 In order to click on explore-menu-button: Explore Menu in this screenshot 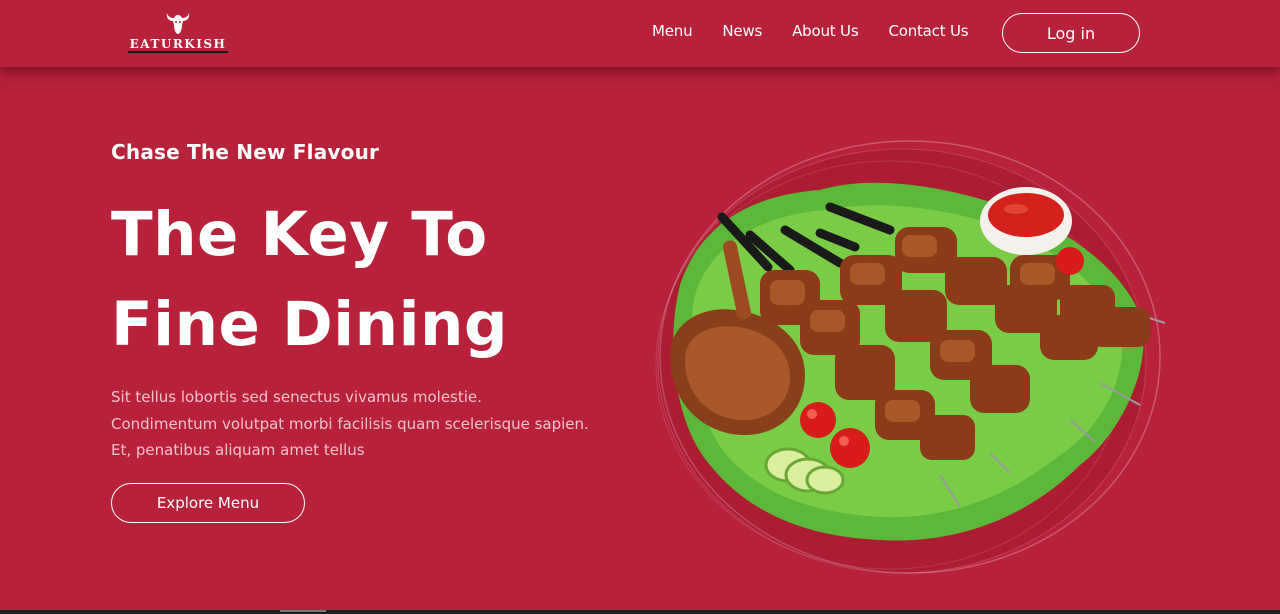, I will do `click(208, 503)`.